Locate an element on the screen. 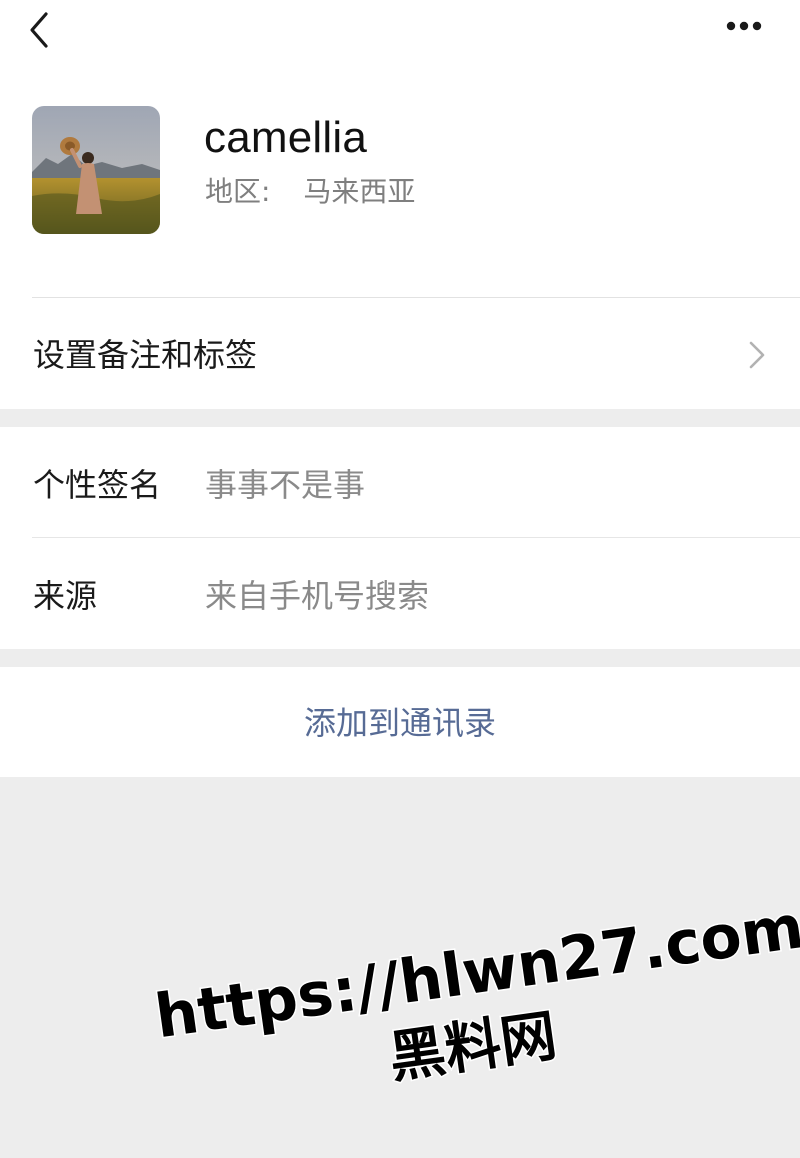  source-row: 来源 来自手机号搜索 is located at coordinates (400, 593).